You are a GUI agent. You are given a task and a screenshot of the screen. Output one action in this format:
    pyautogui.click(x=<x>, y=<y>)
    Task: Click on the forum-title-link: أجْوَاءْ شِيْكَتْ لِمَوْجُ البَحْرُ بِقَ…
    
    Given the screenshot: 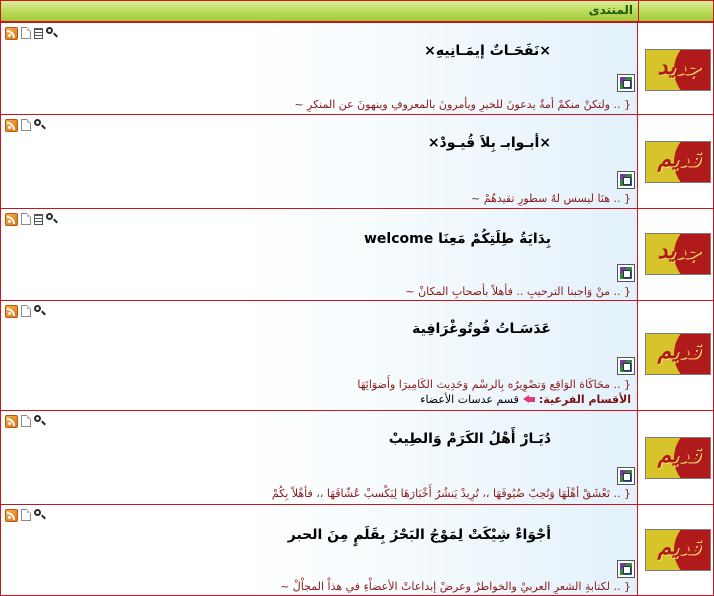 What is the action you would take?
    pyautogui.click(x=419, y=535)
    